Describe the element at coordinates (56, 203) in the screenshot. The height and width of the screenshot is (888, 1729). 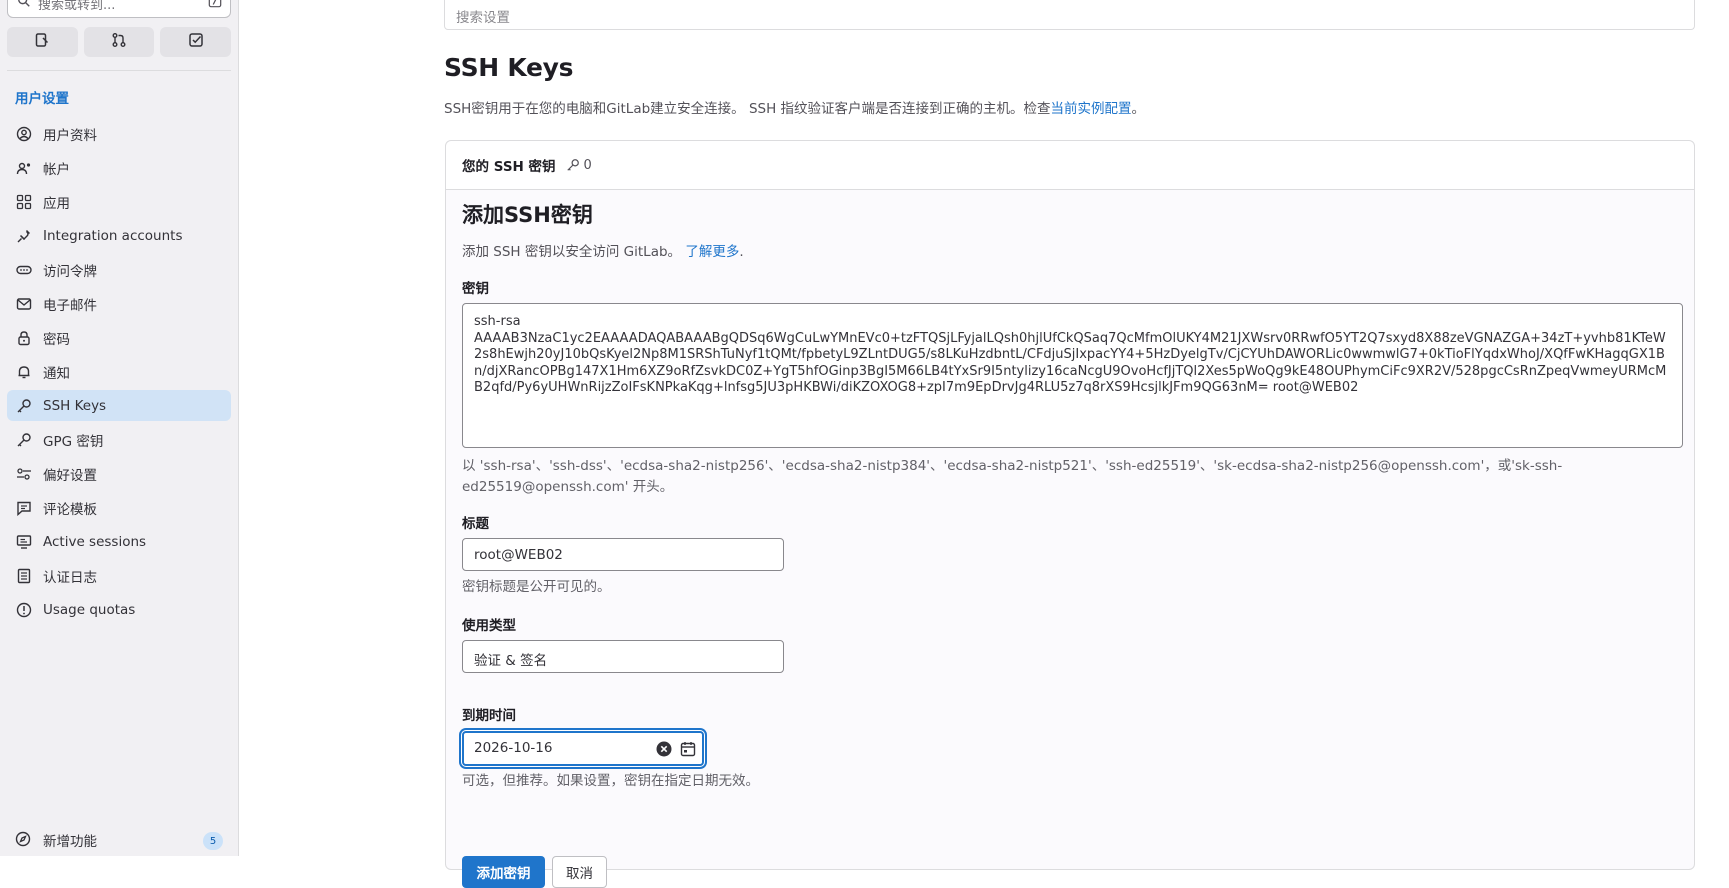
I see `sidebar-item-label: 应用` at that location.